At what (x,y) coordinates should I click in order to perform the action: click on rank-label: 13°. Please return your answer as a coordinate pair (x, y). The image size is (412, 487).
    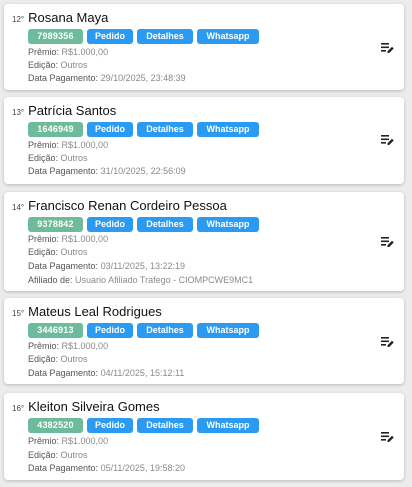
    Looking at the image, I should click on (18, 112).